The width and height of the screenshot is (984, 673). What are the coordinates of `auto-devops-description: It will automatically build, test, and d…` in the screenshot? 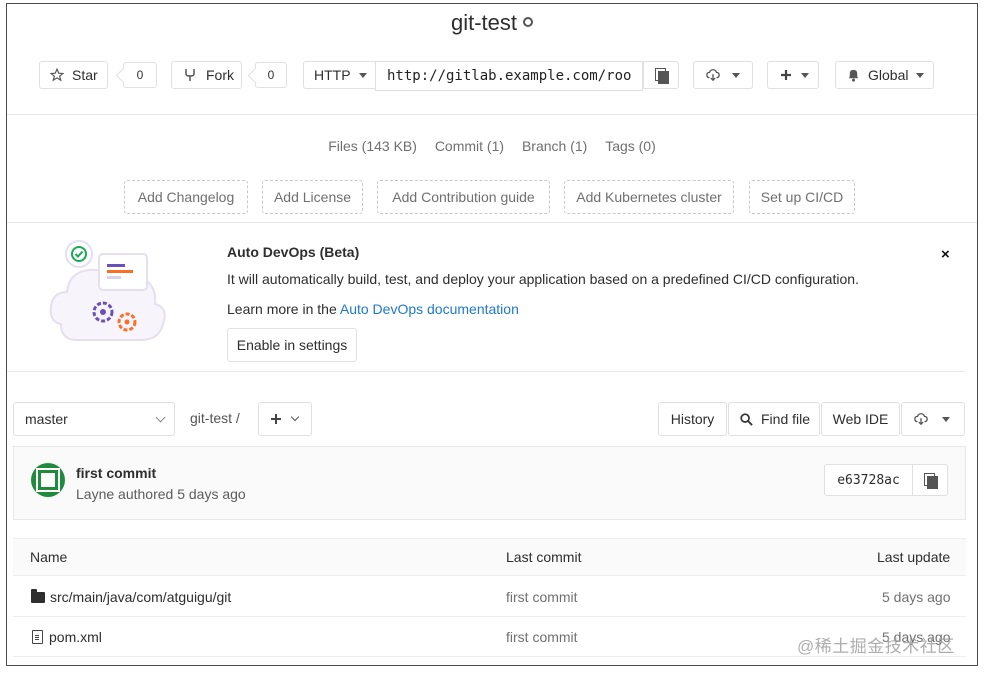 It's located at (543, 279).